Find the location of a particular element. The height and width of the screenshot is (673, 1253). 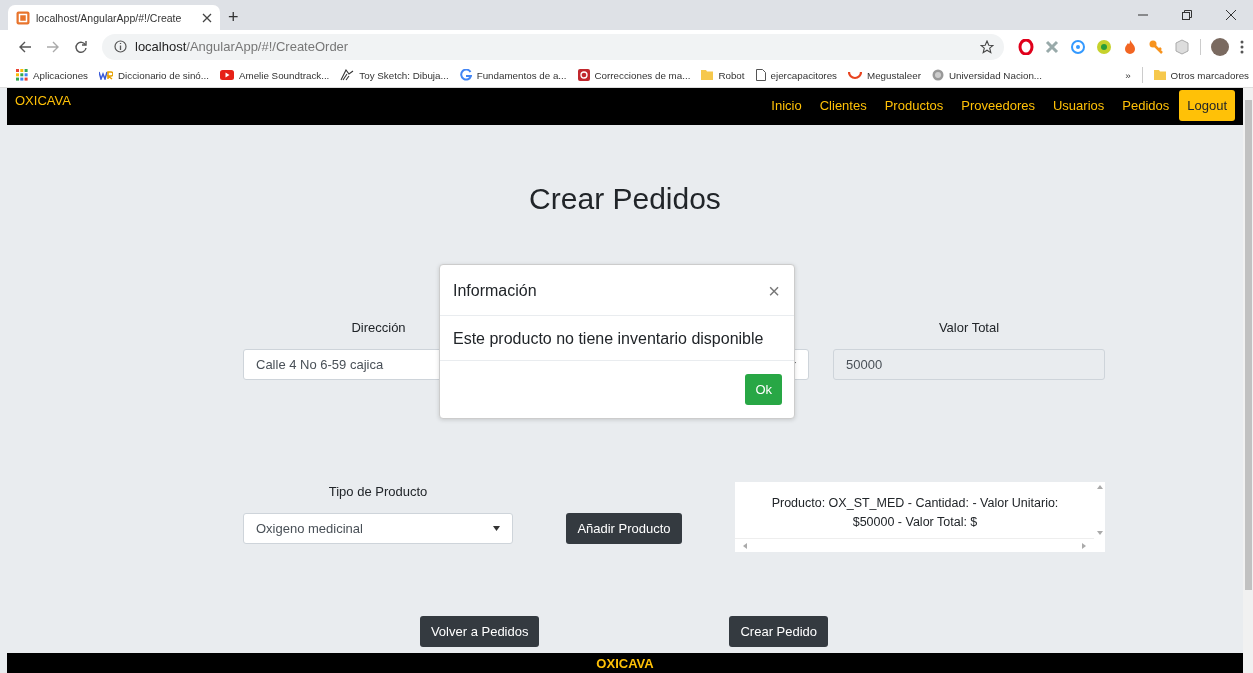

nav-link: Usuarios is located at coordinates (1078, 105).